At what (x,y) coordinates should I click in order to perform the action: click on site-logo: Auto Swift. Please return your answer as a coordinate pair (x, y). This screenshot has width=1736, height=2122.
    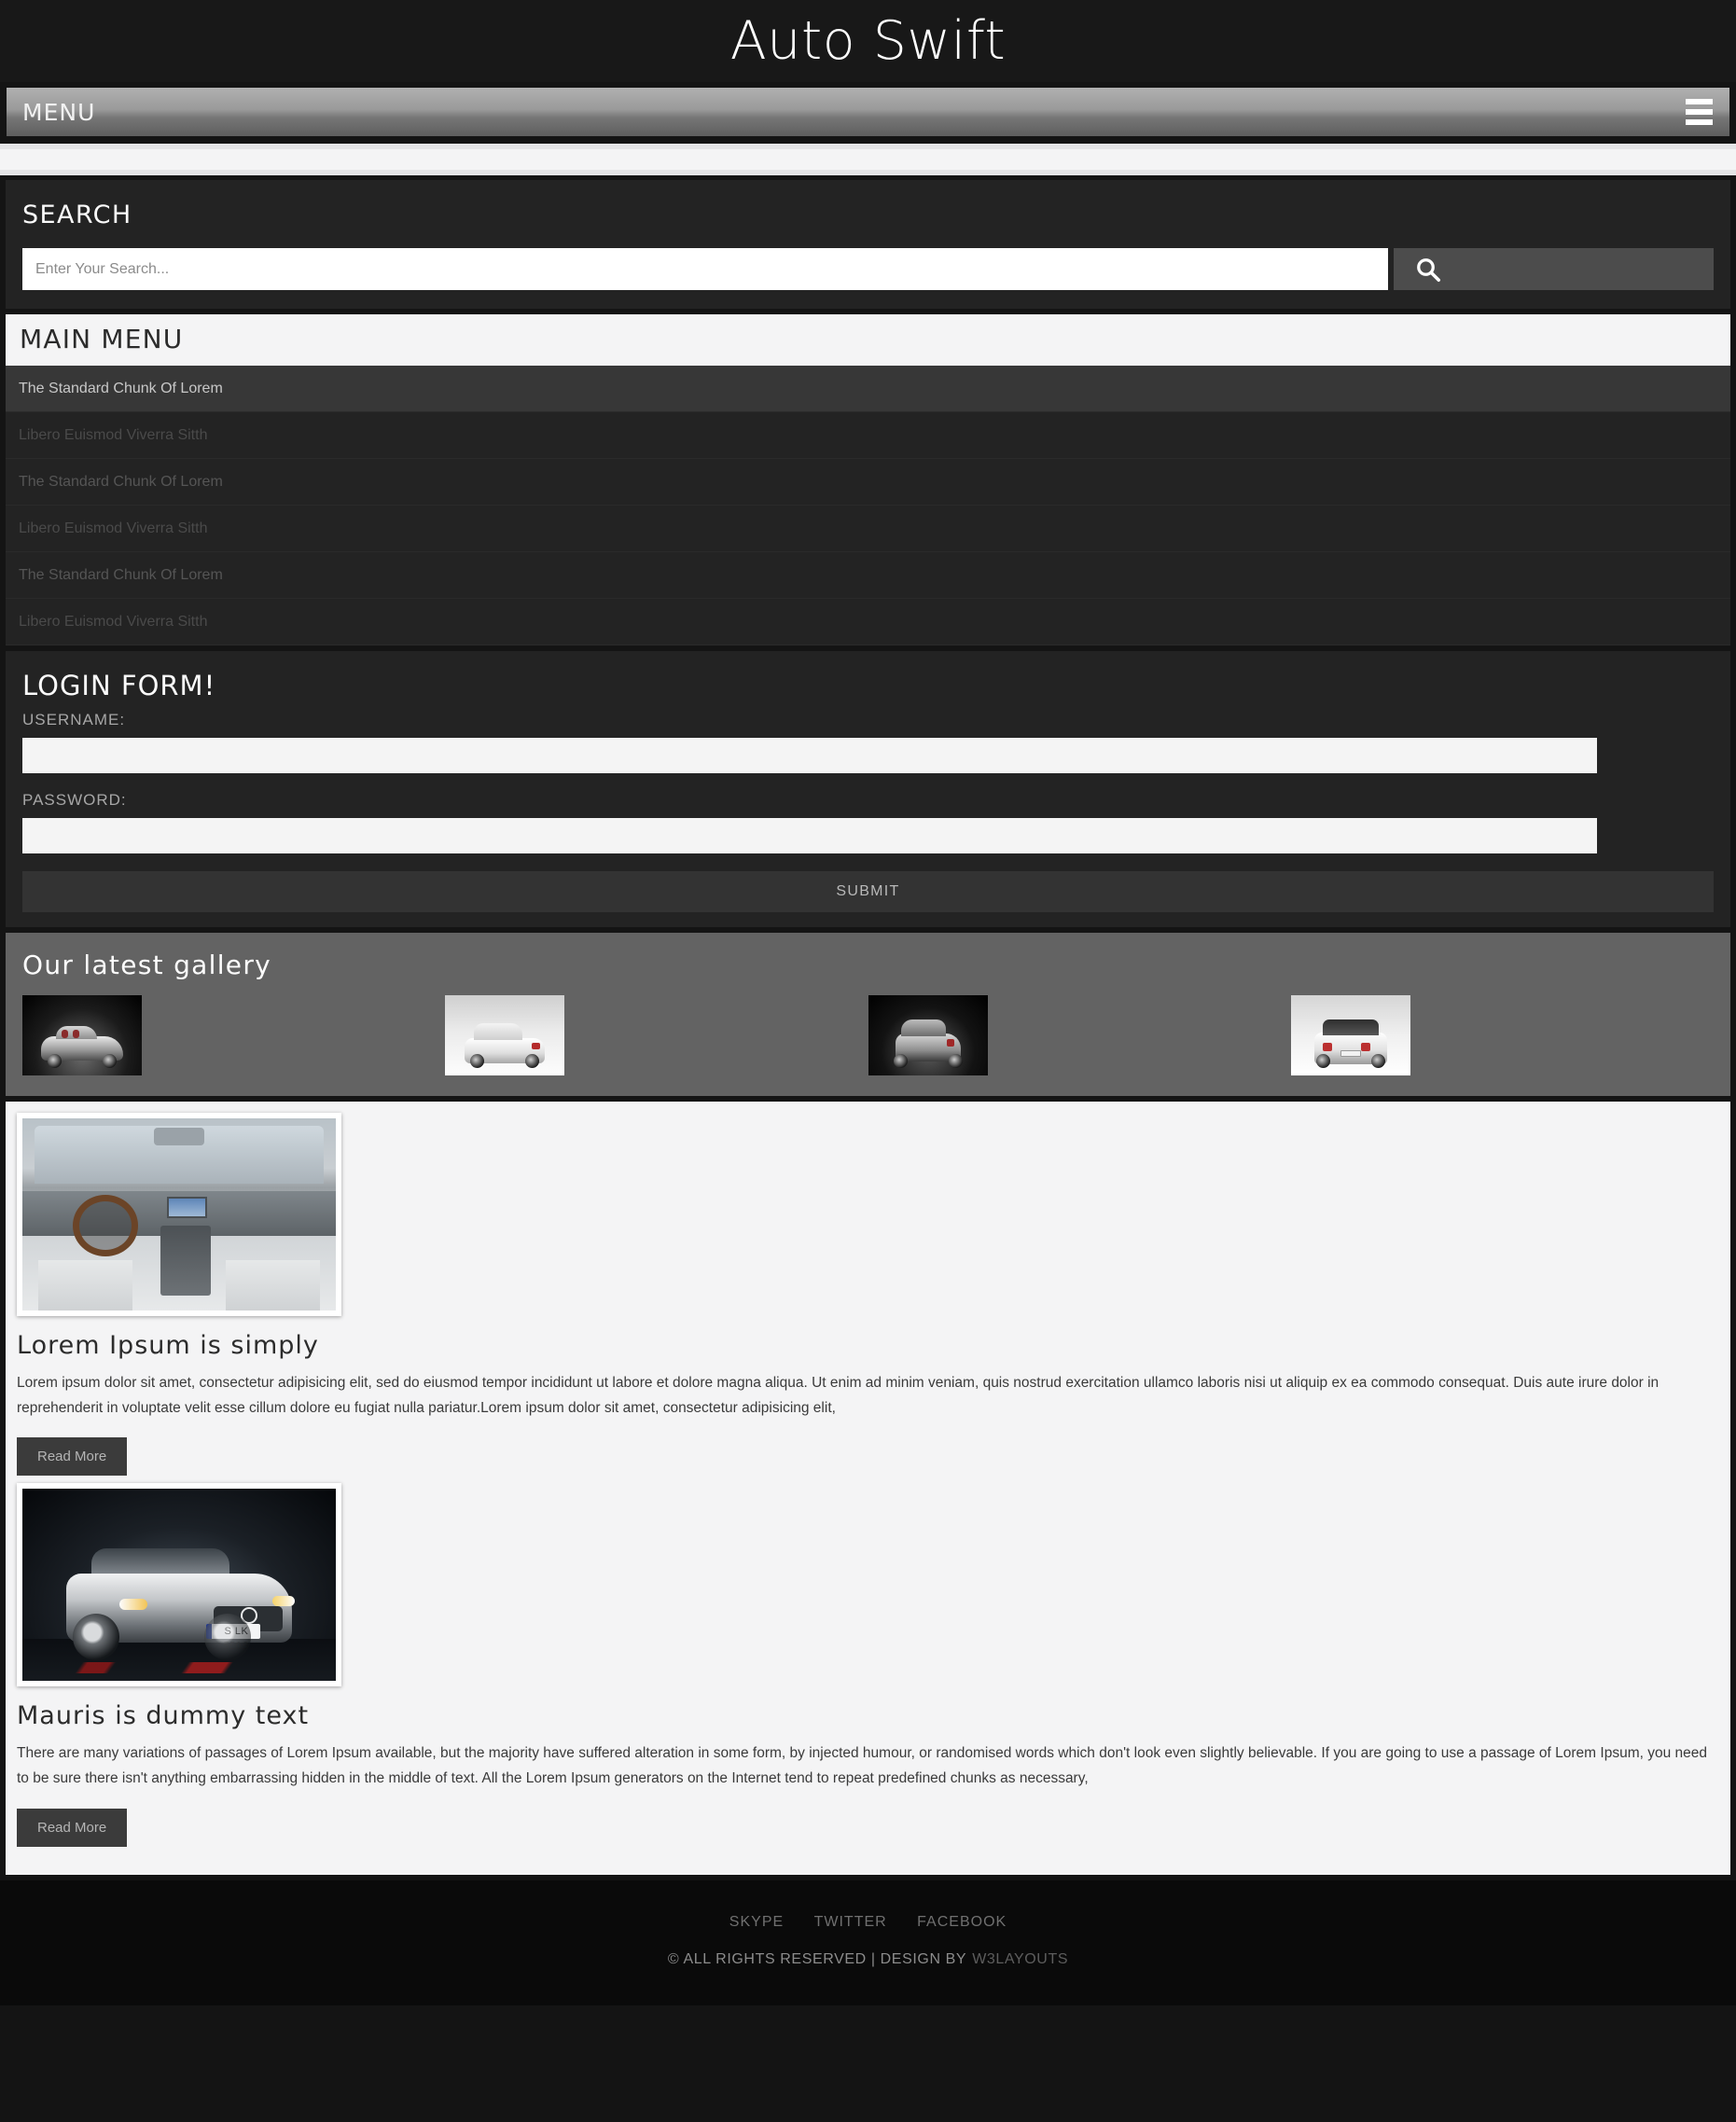
    Looking at the image, I should click on (868, 40).